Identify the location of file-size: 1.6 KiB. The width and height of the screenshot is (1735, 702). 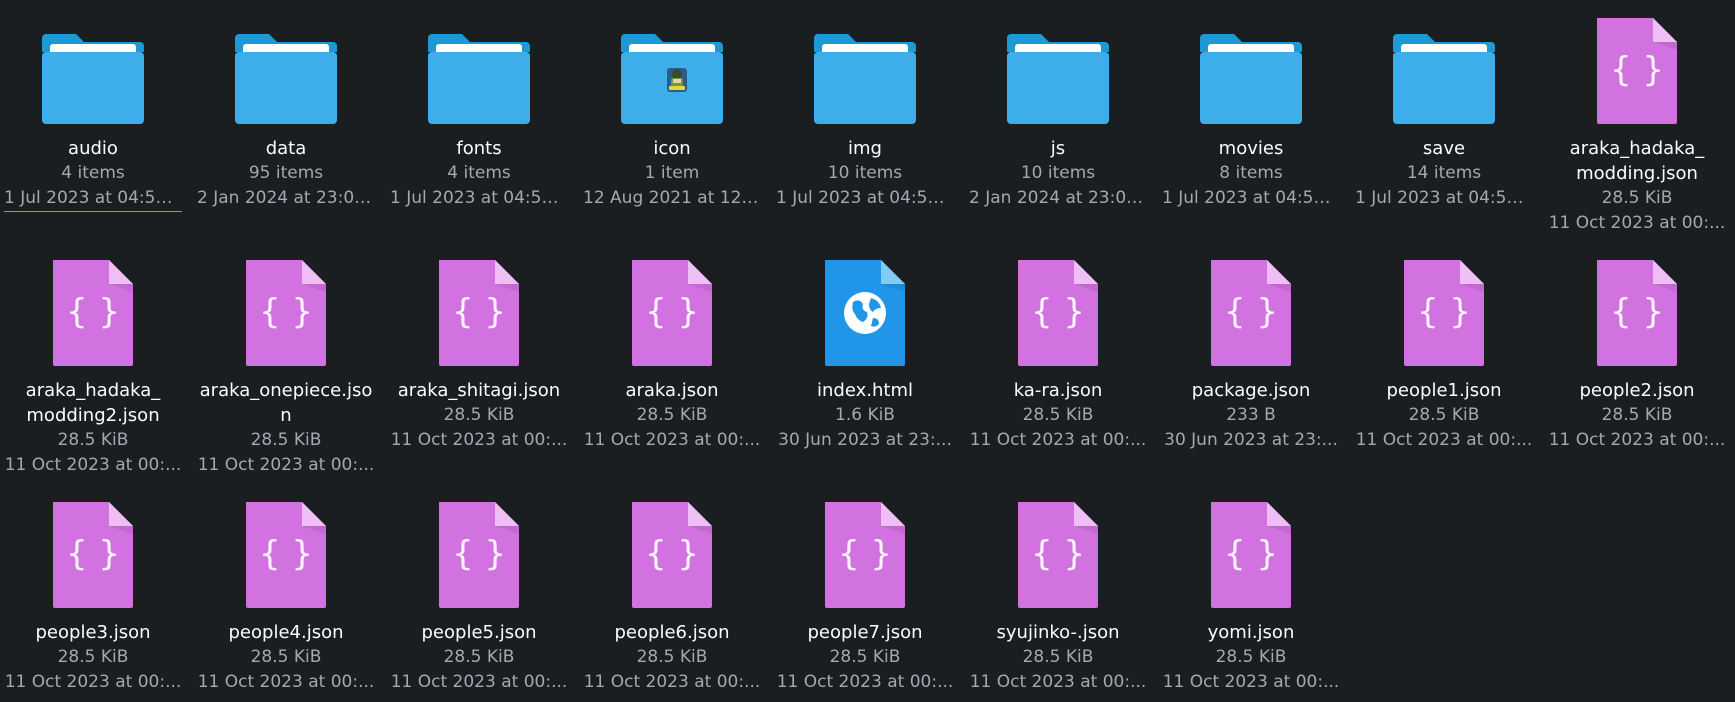
(865, 415).